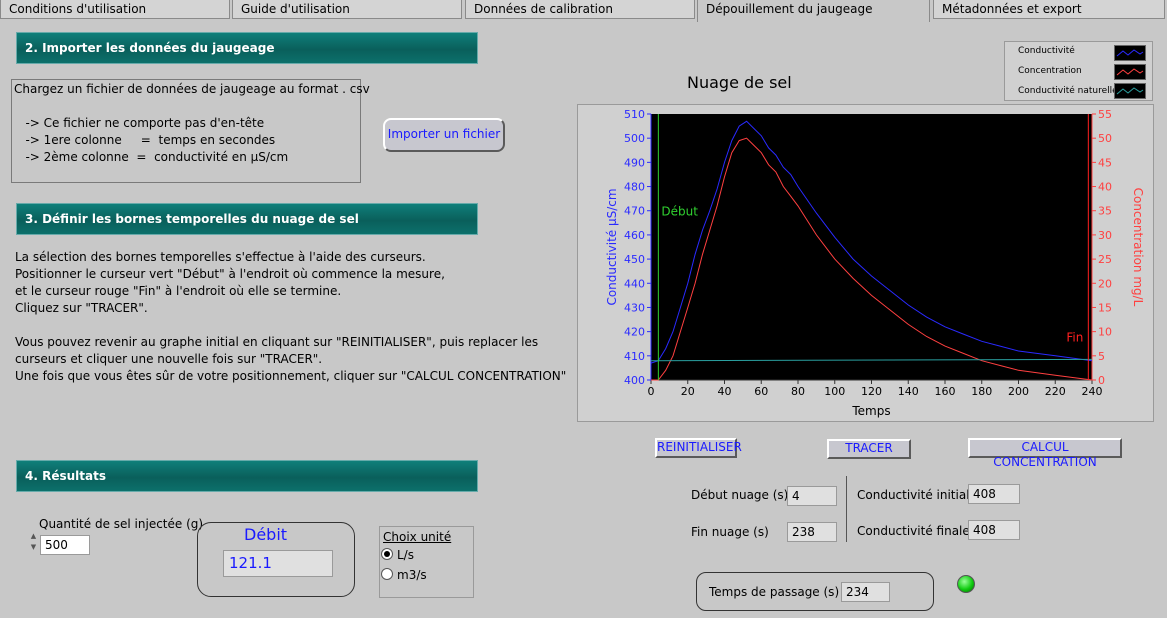 The width and height of the screenshot is (1167, 618). What do you see at coordinates (1105, 307) in the screenshot?
I see `y-right-tick-label: 15` at bounding box center [1105, 307].